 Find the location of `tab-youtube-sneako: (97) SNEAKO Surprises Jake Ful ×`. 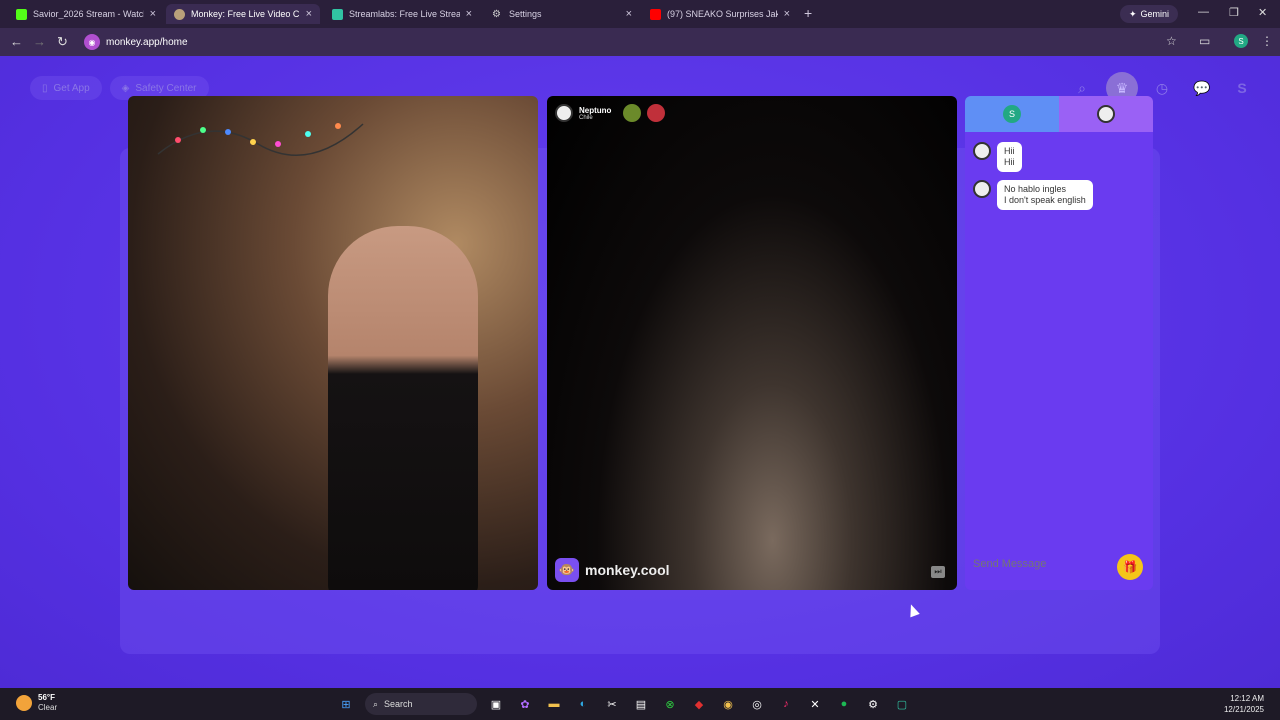

tab-youtube-sneako: (97) SNEAKO Surprises Jake Ful × is located at coordinates (720, 14).